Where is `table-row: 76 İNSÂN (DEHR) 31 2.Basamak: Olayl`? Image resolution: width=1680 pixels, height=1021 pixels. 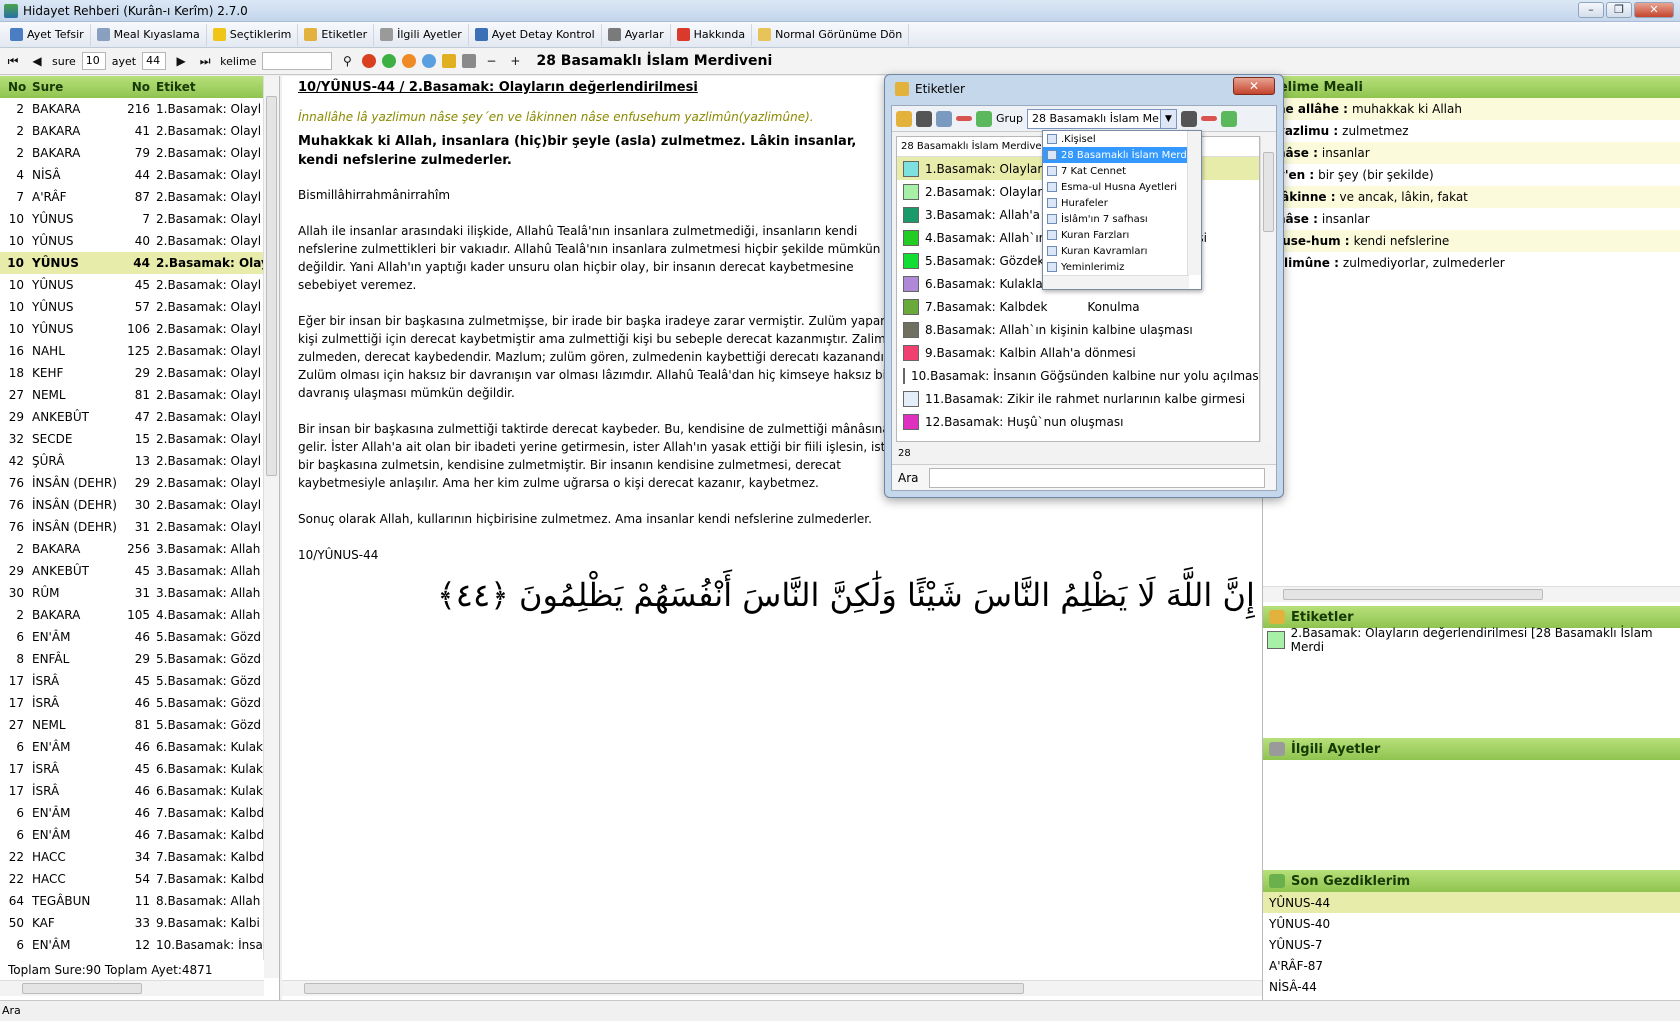 table-row: 76 İNSÂN (DEHR) 31 2.Basamak: Olayl is located at coordinates (139, 527).